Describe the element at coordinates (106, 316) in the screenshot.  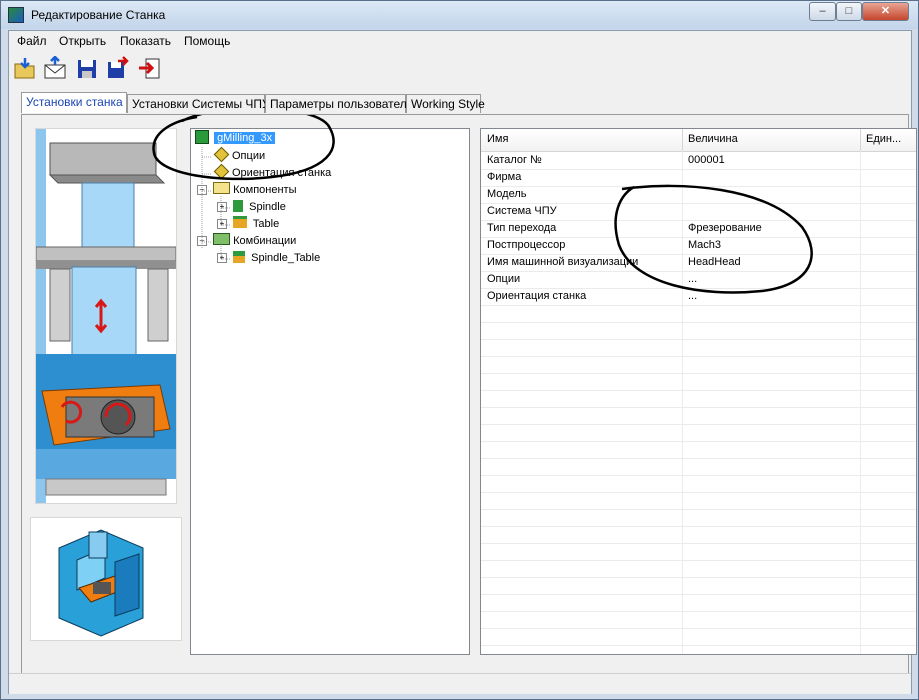
I see `machine-image` at that location.